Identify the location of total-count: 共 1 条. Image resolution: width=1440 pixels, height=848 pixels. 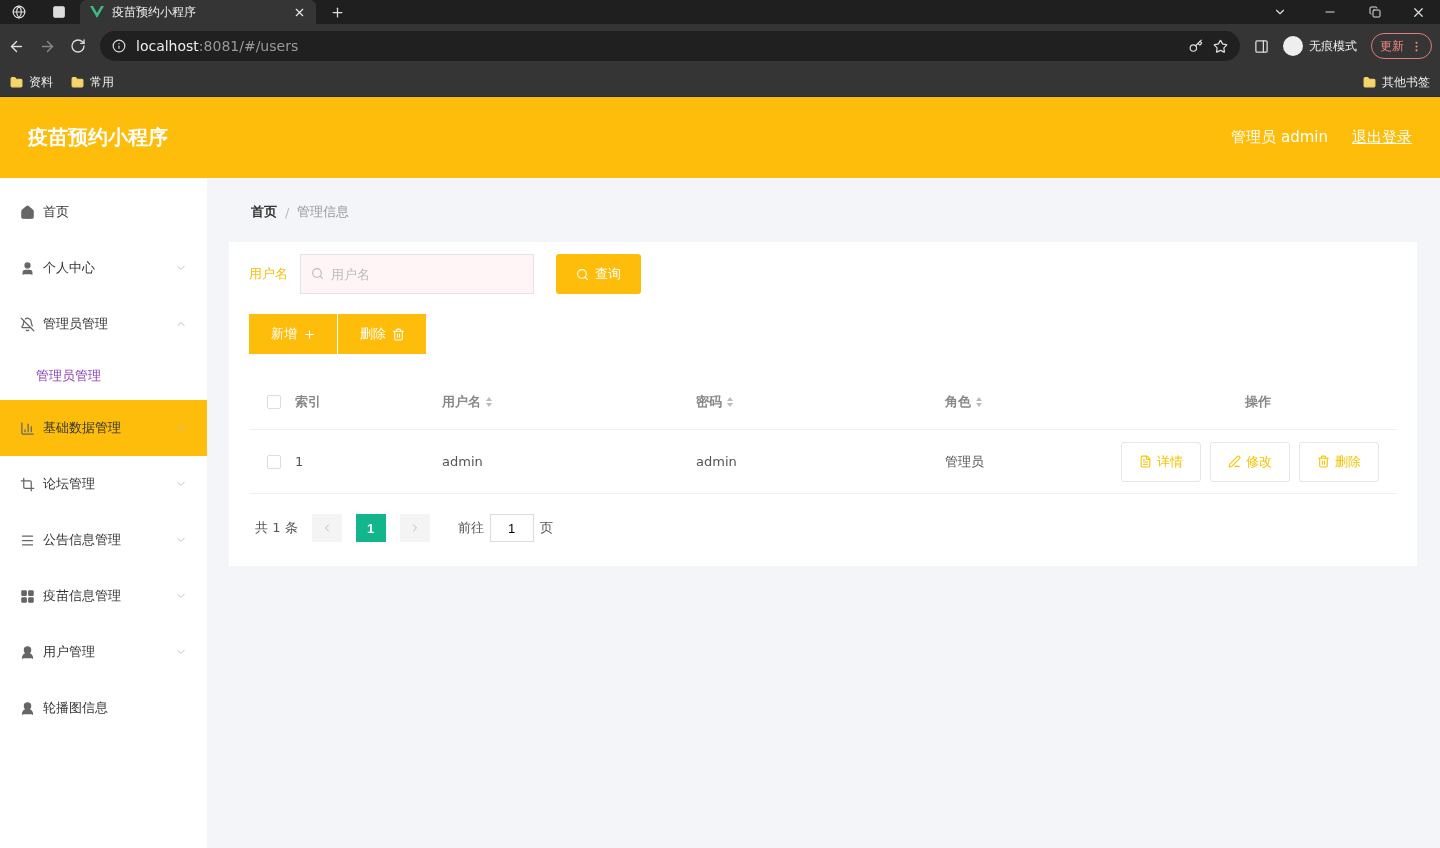
(276, 528).